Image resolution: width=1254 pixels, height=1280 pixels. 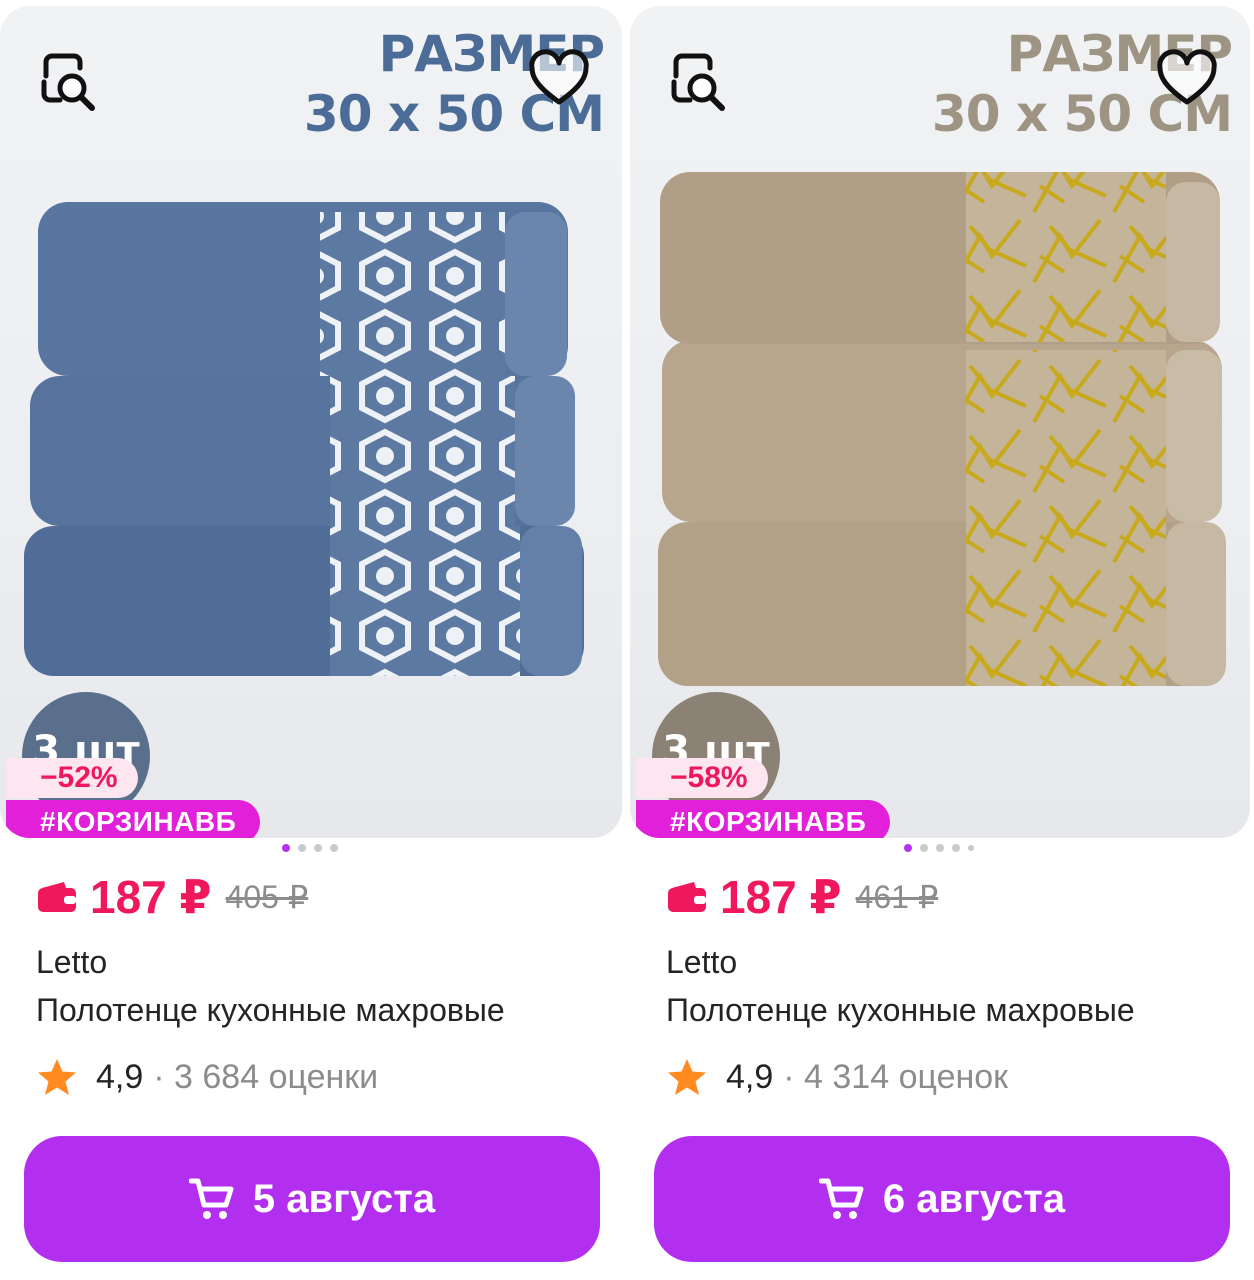 I want to click on rating-row: 4,9 · 3 684 оценки, so click(x=207, y=1077).